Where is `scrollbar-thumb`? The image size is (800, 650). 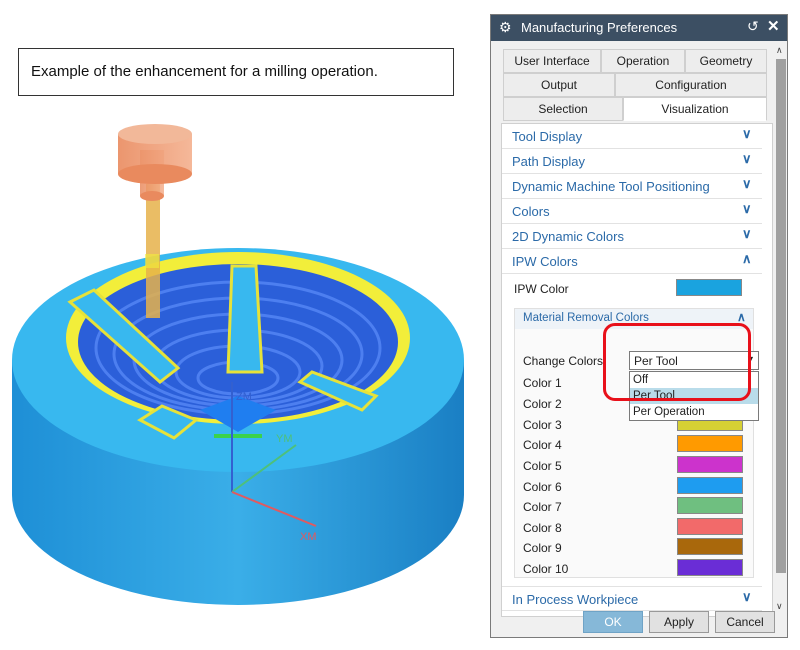
scrollbar-thumb is located at coordinates (781, 316).